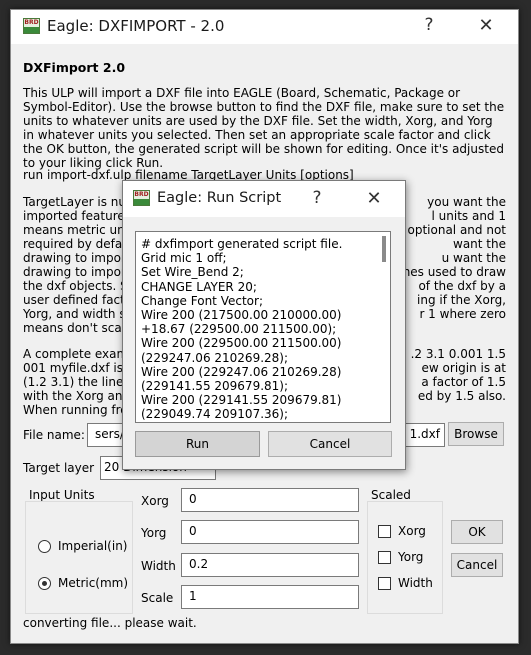 Image resolution: width=531 pixels, height=655 pixels. I want to click on target-layer-line-end: you want the, so click(466, 202).